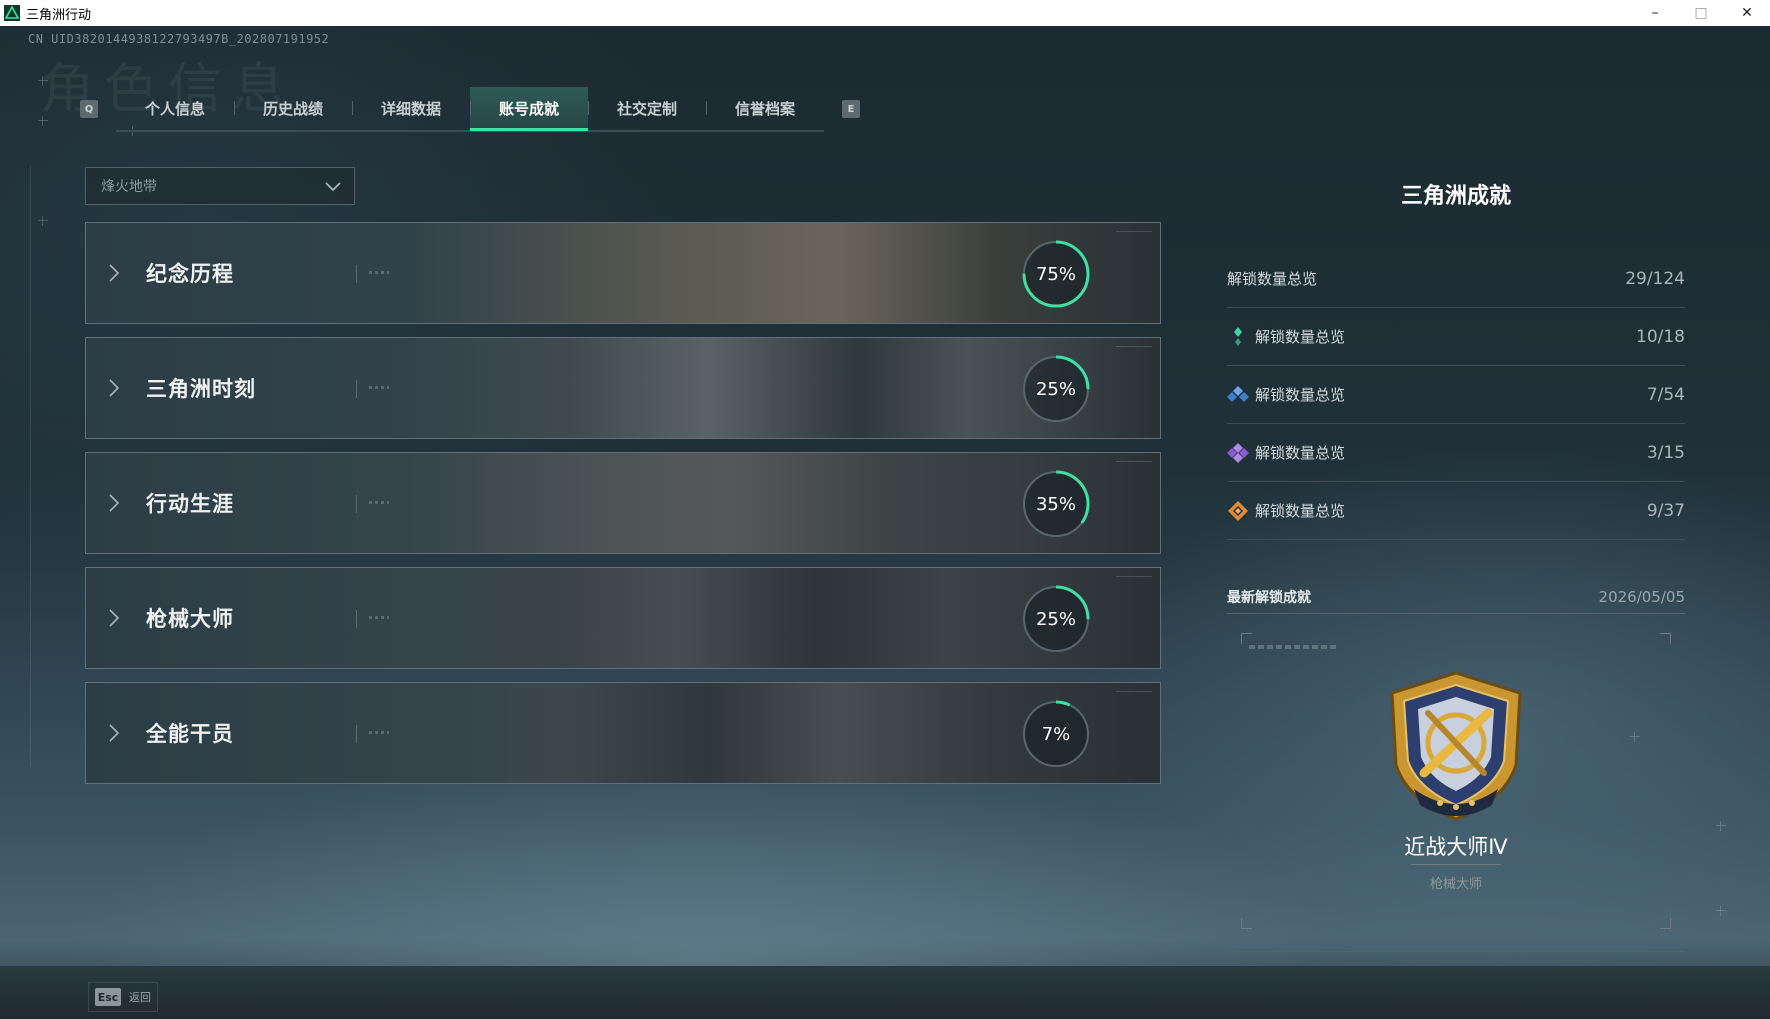  I want to click on category-row-all-round-operator: 全能干员 7%, so click(623, 733).